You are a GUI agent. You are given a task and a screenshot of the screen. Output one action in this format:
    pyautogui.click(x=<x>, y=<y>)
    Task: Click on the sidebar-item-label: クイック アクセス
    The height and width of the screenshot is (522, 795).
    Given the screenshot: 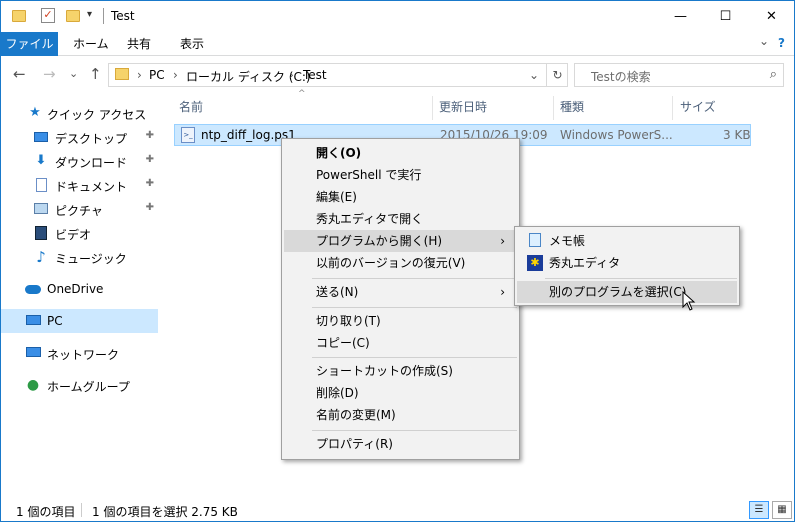 What is the action you would take?
    pyautogui.click(x=97, y=115)
    